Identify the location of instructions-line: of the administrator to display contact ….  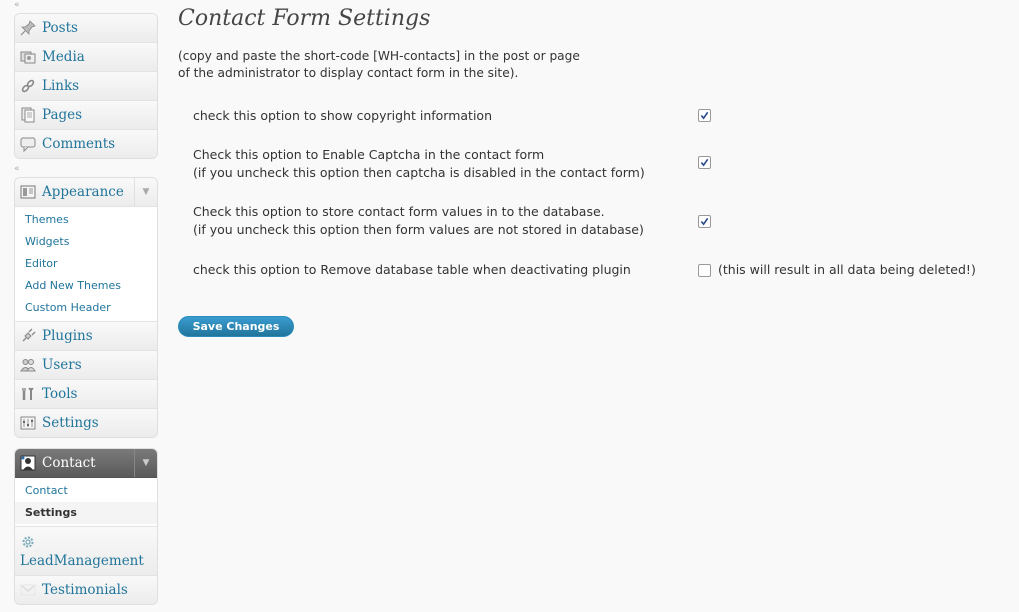
(348, 73).